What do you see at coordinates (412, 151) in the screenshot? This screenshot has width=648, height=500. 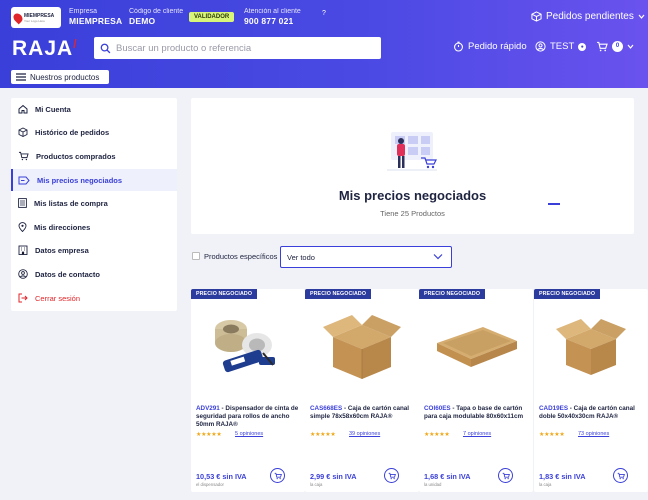 I see `shopping-illustration` at bounding box center [412, 151].